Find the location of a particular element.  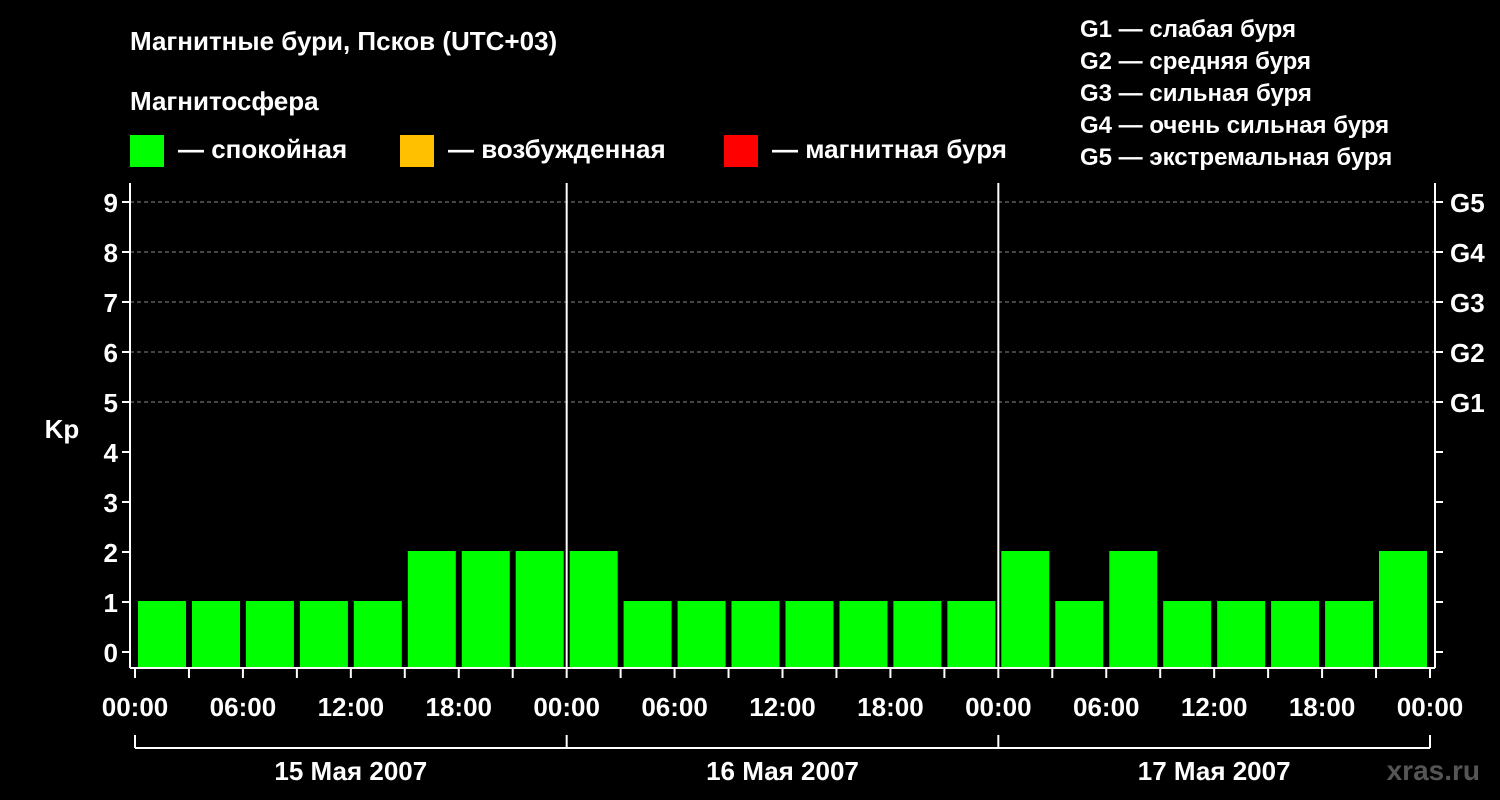

g-level-label: G4 is located at coordinates (1467, 253).